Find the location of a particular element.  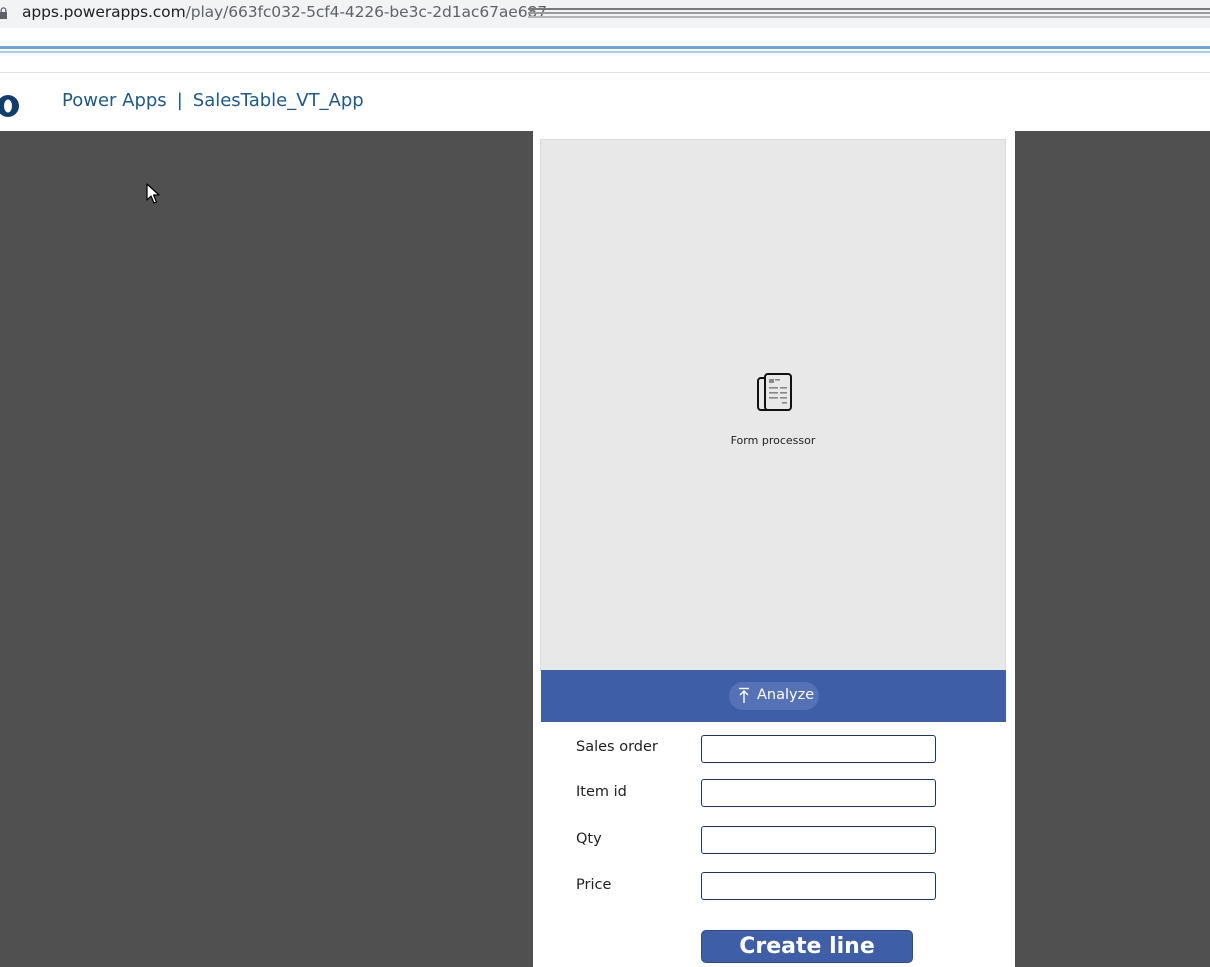

form-processor-icon is located at coordinates (774, 392).